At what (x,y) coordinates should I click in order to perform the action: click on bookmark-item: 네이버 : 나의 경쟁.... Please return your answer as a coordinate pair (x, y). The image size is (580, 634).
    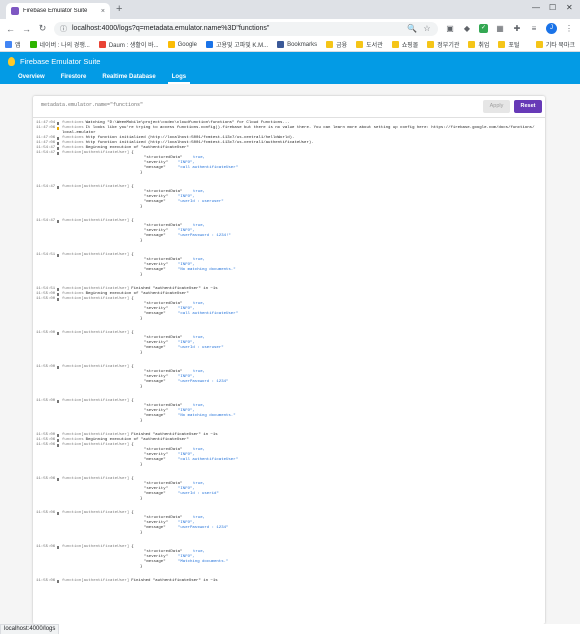
    Looking at the image, I should click on (59, 44).